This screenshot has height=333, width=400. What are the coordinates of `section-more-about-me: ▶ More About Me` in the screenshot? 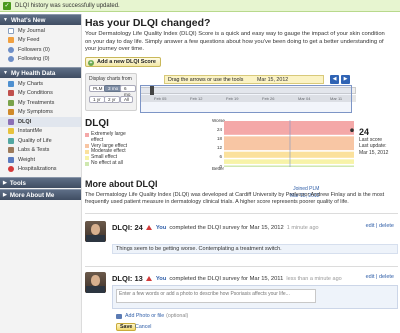 It's located at (40, 194).